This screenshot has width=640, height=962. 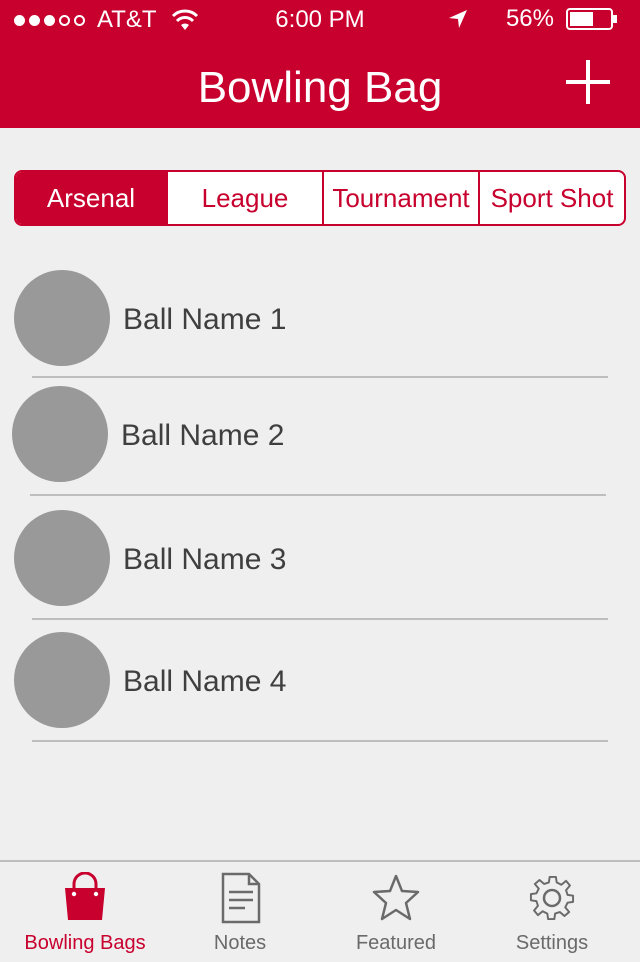 I want to click on status-right: 56%, so click(x=532, y=19).